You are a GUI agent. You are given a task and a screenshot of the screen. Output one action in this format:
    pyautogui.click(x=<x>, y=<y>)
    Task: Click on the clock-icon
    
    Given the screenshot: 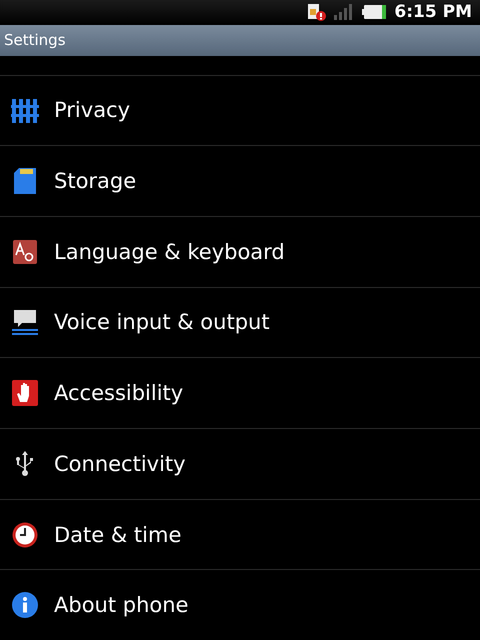 What is the action you would take?
    pyautogui.click(x=25, y=535)
    